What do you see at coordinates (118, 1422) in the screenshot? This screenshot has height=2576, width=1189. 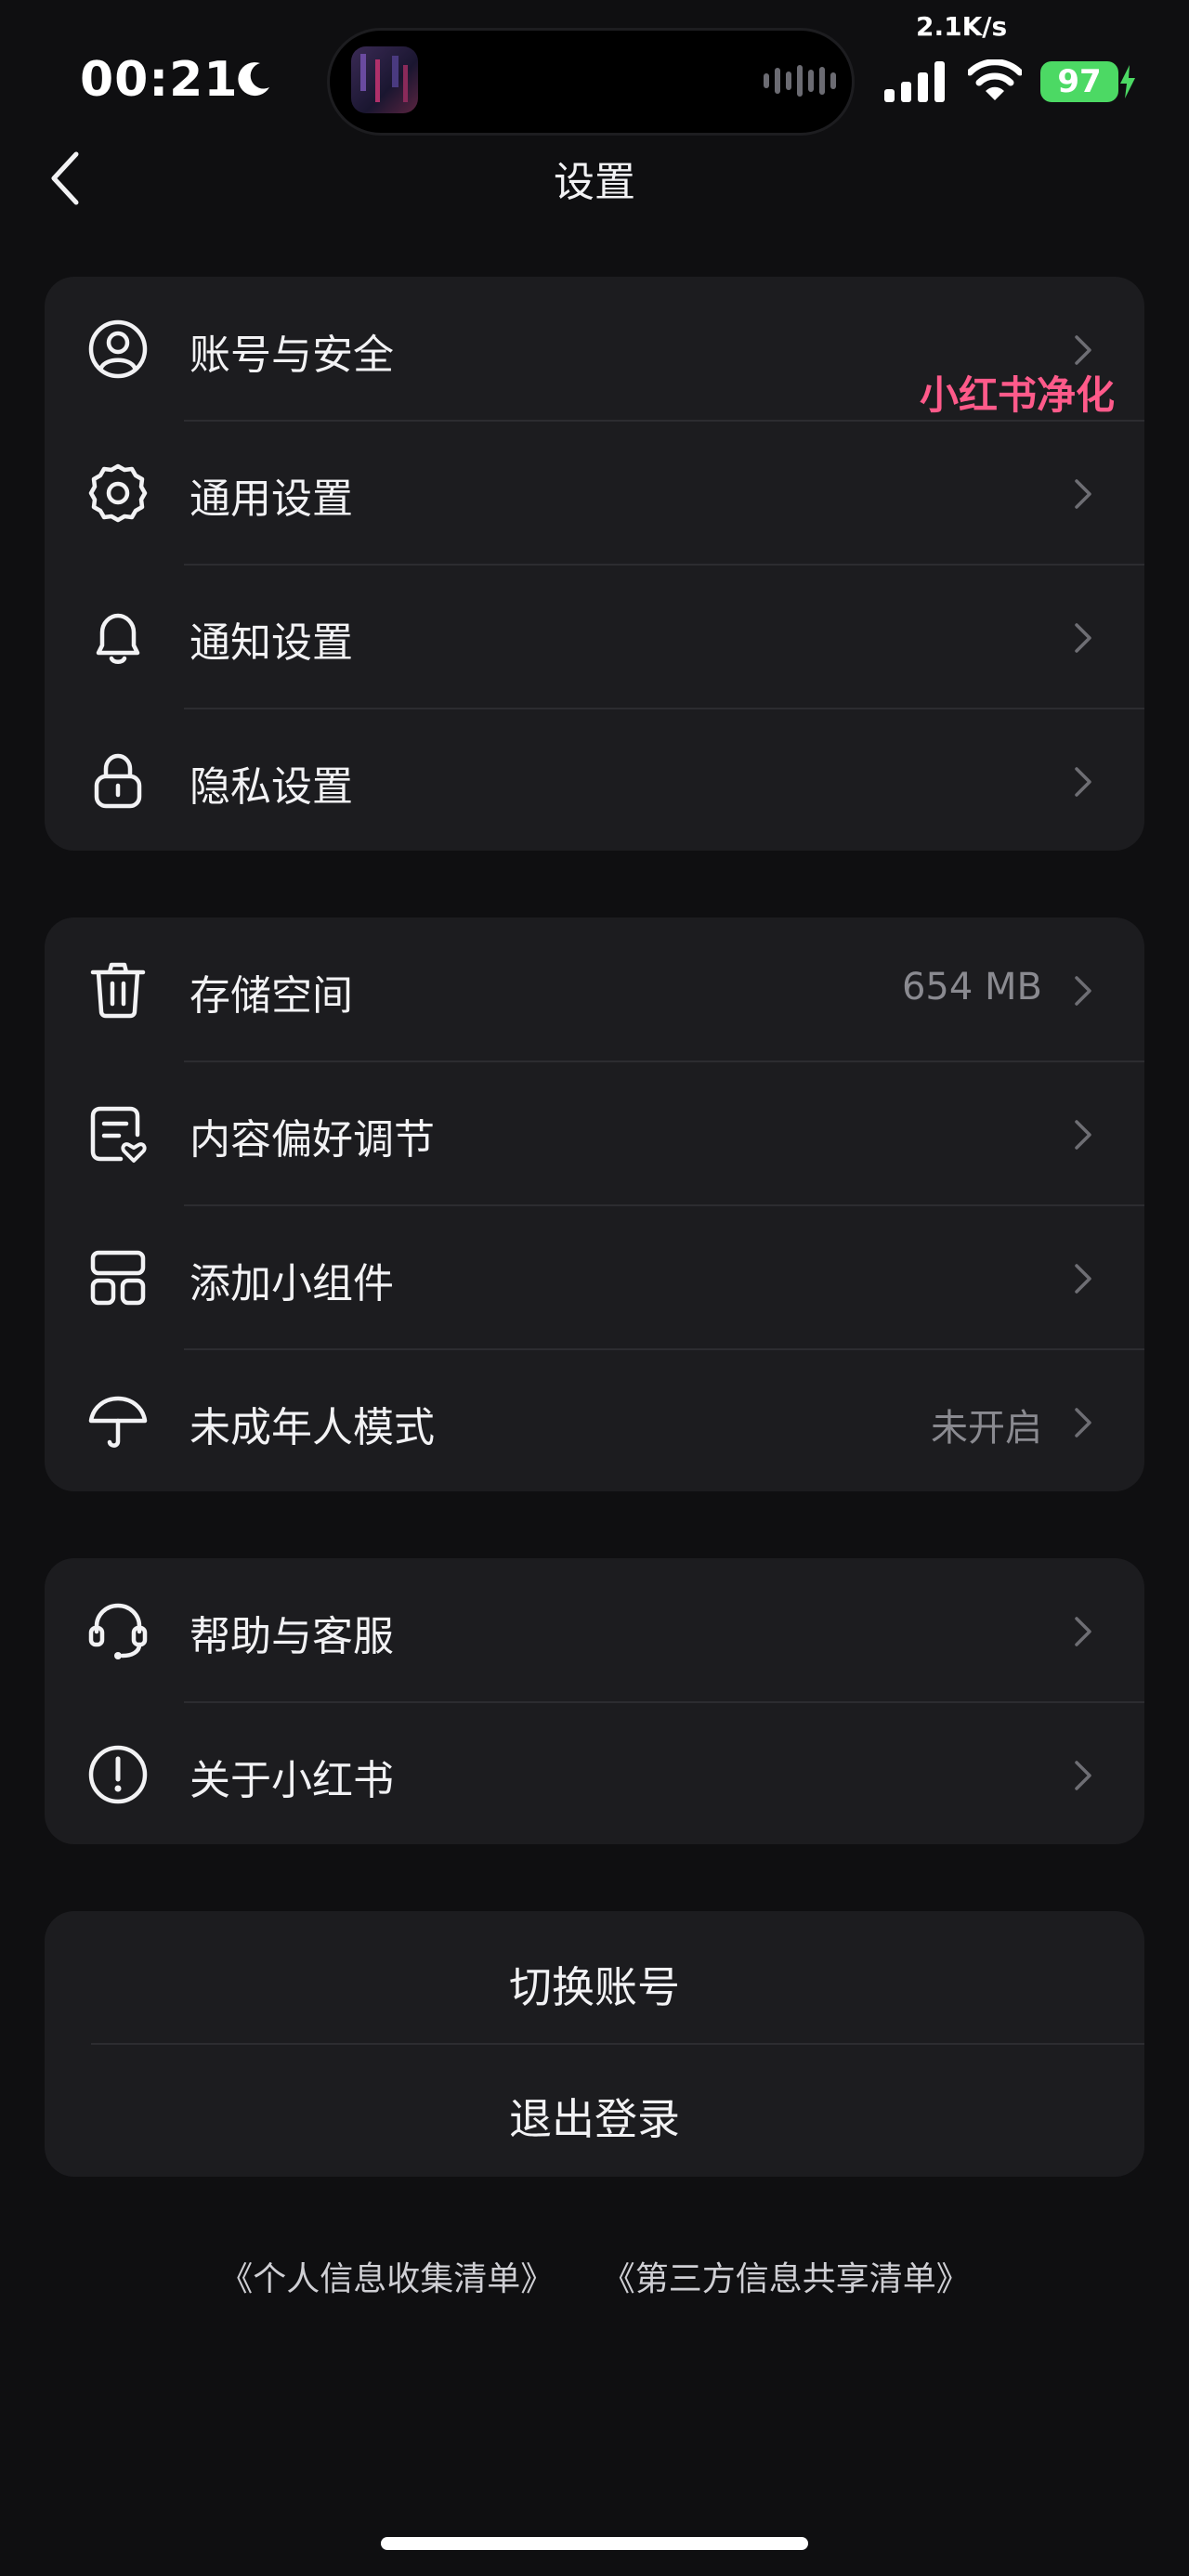 I see `umbrella-icon` at bounding box center [118, 1422].